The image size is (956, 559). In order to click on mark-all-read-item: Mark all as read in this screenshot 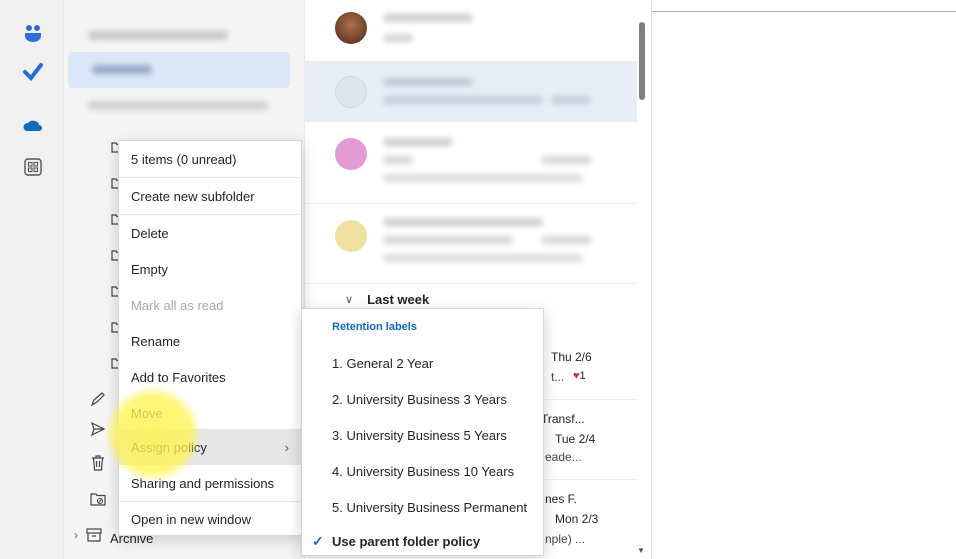, I will do `click(177, 305)`.